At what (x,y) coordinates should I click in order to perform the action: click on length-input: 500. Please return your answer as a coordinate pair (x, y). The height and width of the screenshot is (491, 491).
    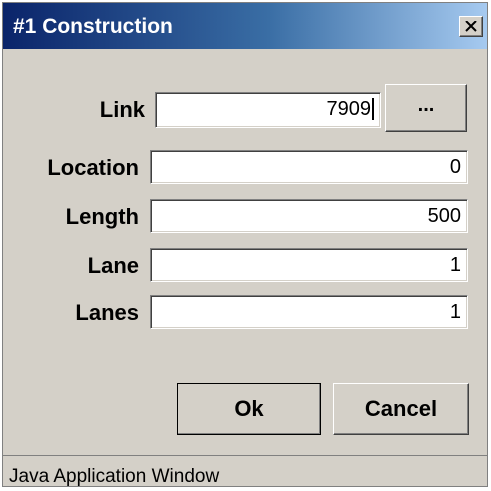
    Looking at the image, I should click on (309, 216).